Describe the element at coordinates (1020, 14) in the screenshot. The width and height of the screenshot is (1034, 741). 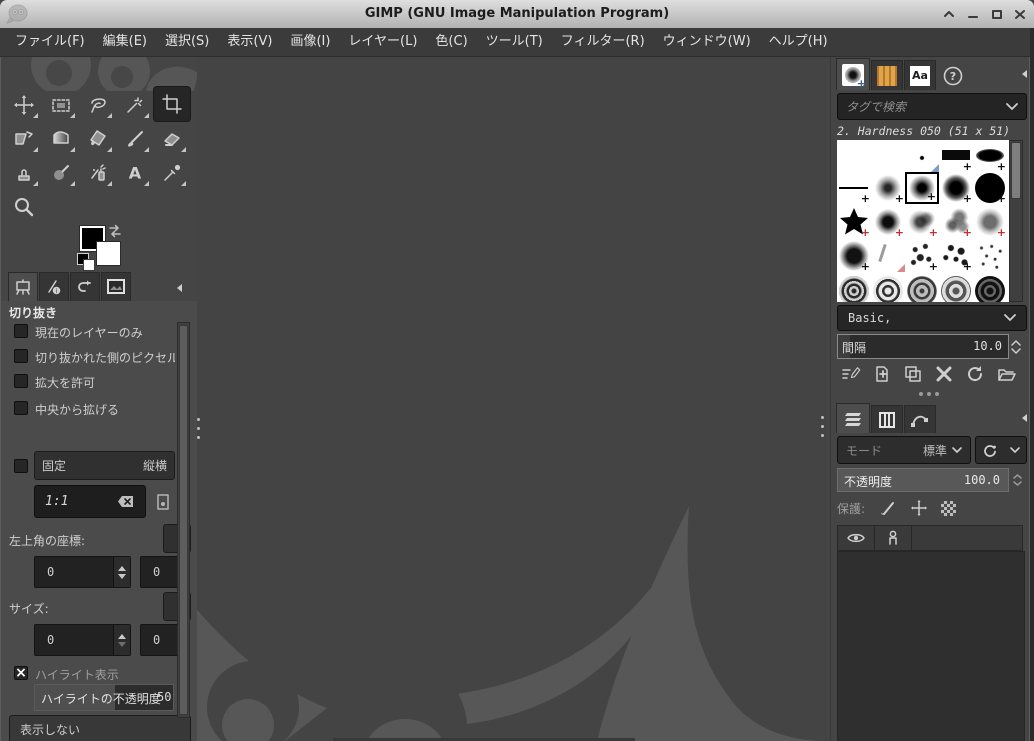
I see `close-button` at that location.